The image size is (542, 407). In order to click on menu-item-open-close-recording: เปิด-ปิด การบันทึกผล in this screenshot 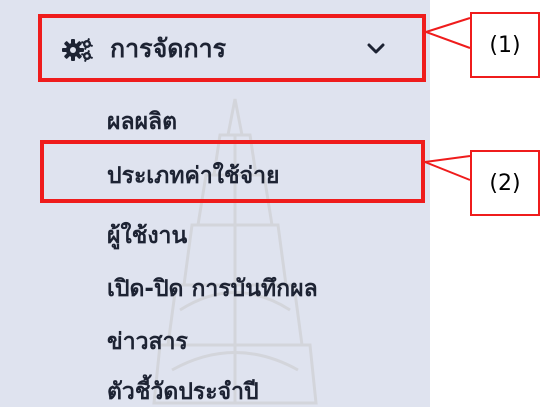, I will do `click(212, 289)`.